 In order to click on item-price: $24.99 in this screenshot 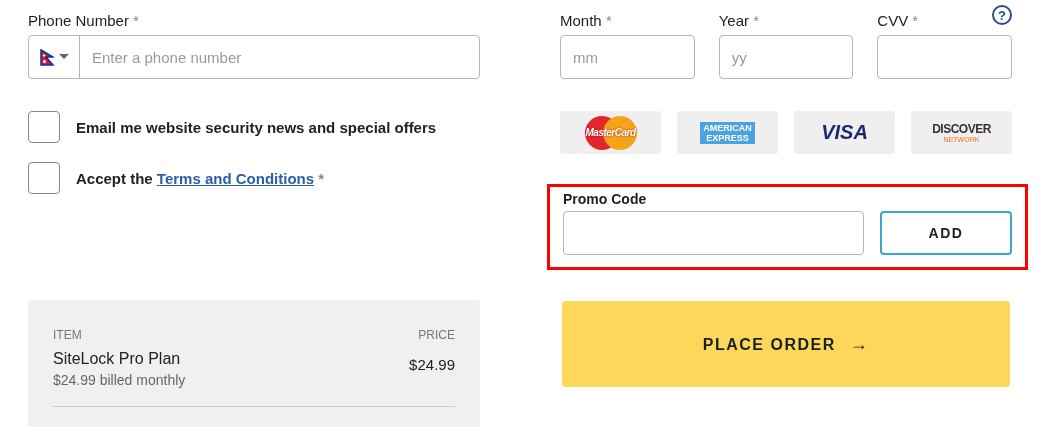, I will do `click(432, 365)`.